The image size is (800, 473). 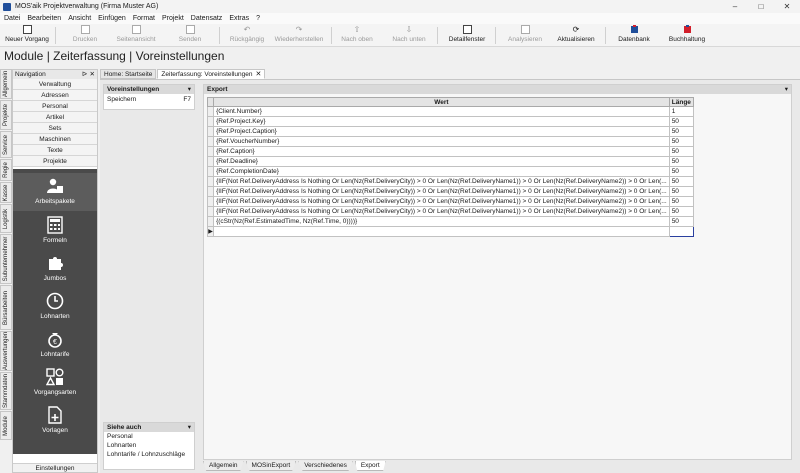 What do you see at coordinates (55, 231) in the screenshot?
I see `module-formeln: Formeln` at bounding box center [55, 231].